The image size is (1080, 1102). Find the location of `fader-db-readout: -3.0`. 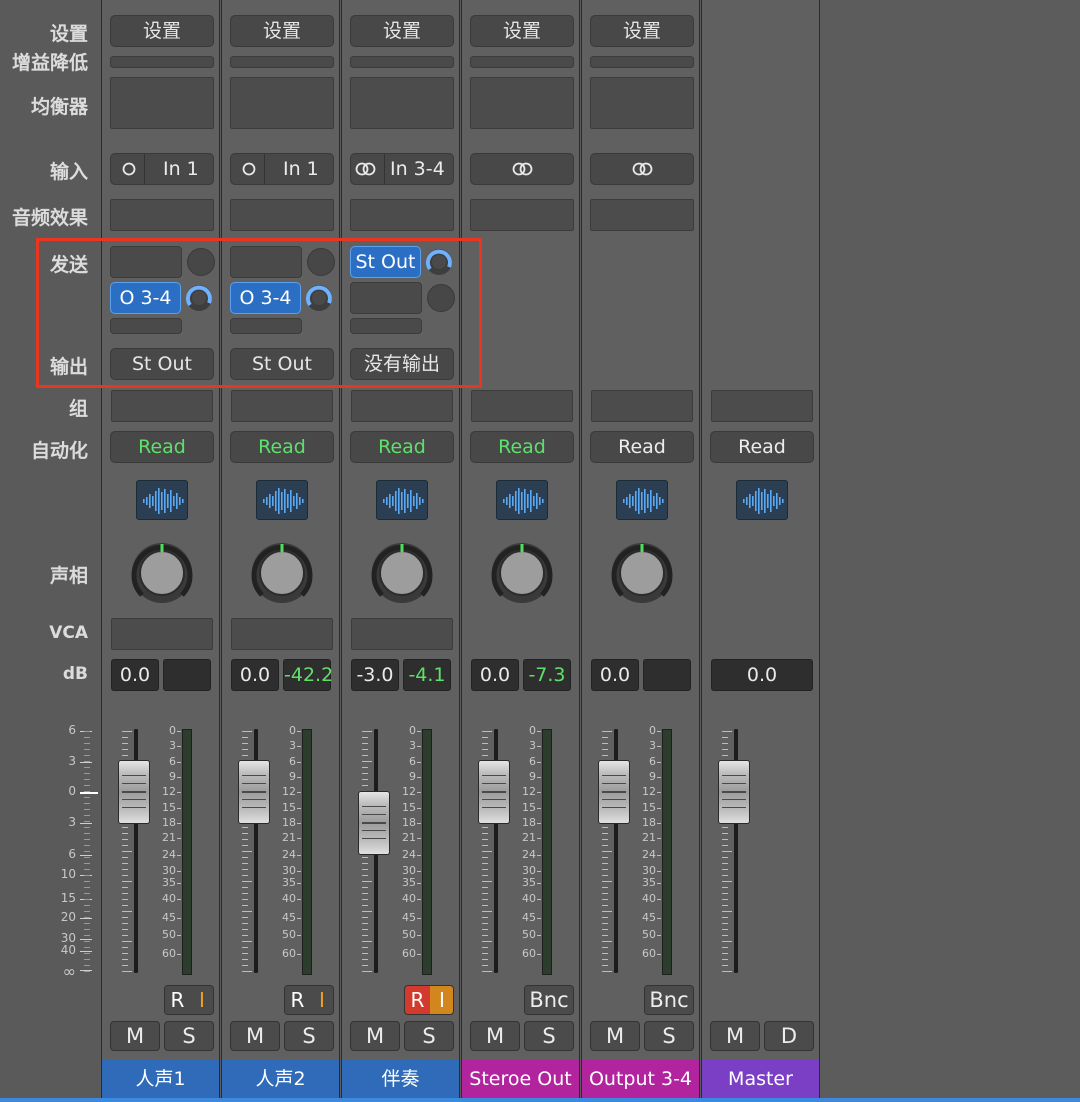

fader-db-readout: -3.0 is located at coordinates (375, 675).